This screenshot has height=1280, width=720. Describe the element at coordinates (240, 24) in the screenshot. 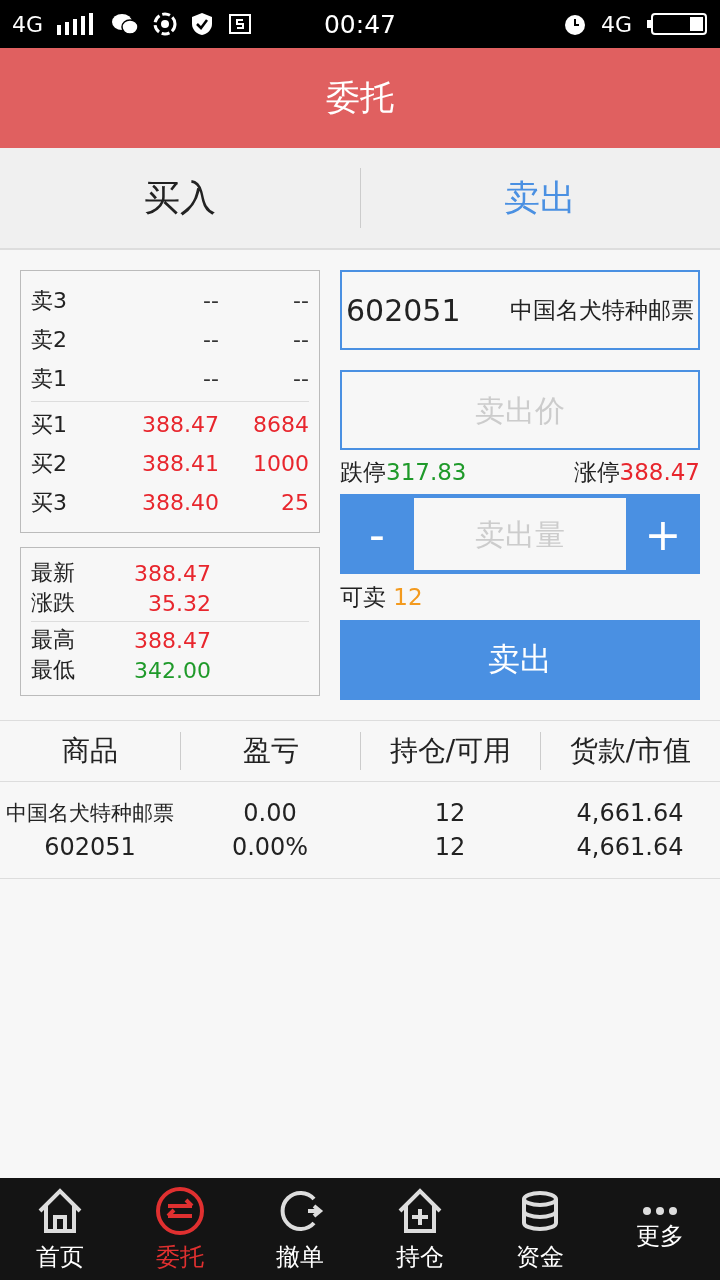

I see `screenshot-icon` at that location.